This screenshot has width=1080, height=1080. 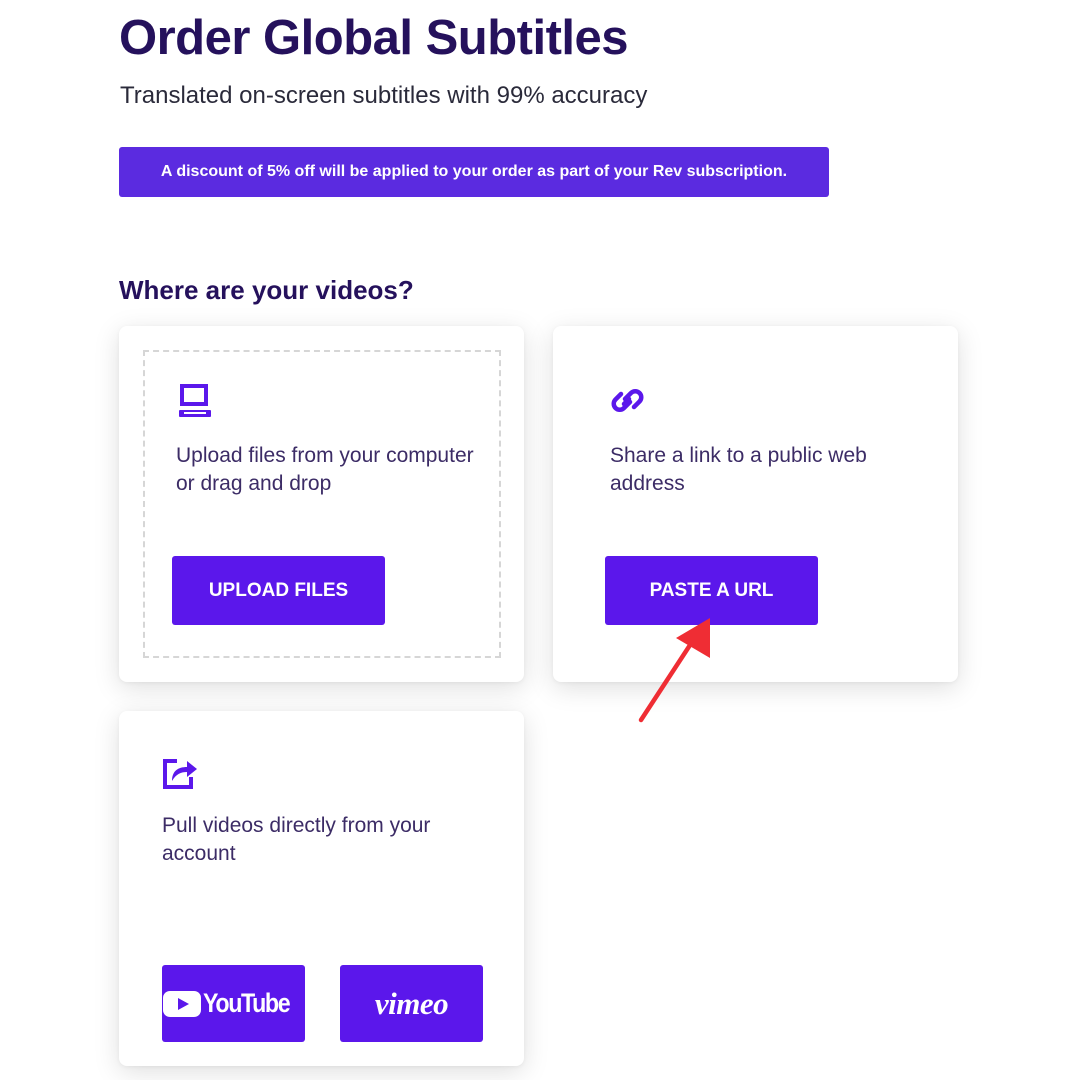 What do you see at coordinates (278, 590) in the screenshot?
I see `upload-files-button: UPLOAD FILES` at bounding box center [278, 590].